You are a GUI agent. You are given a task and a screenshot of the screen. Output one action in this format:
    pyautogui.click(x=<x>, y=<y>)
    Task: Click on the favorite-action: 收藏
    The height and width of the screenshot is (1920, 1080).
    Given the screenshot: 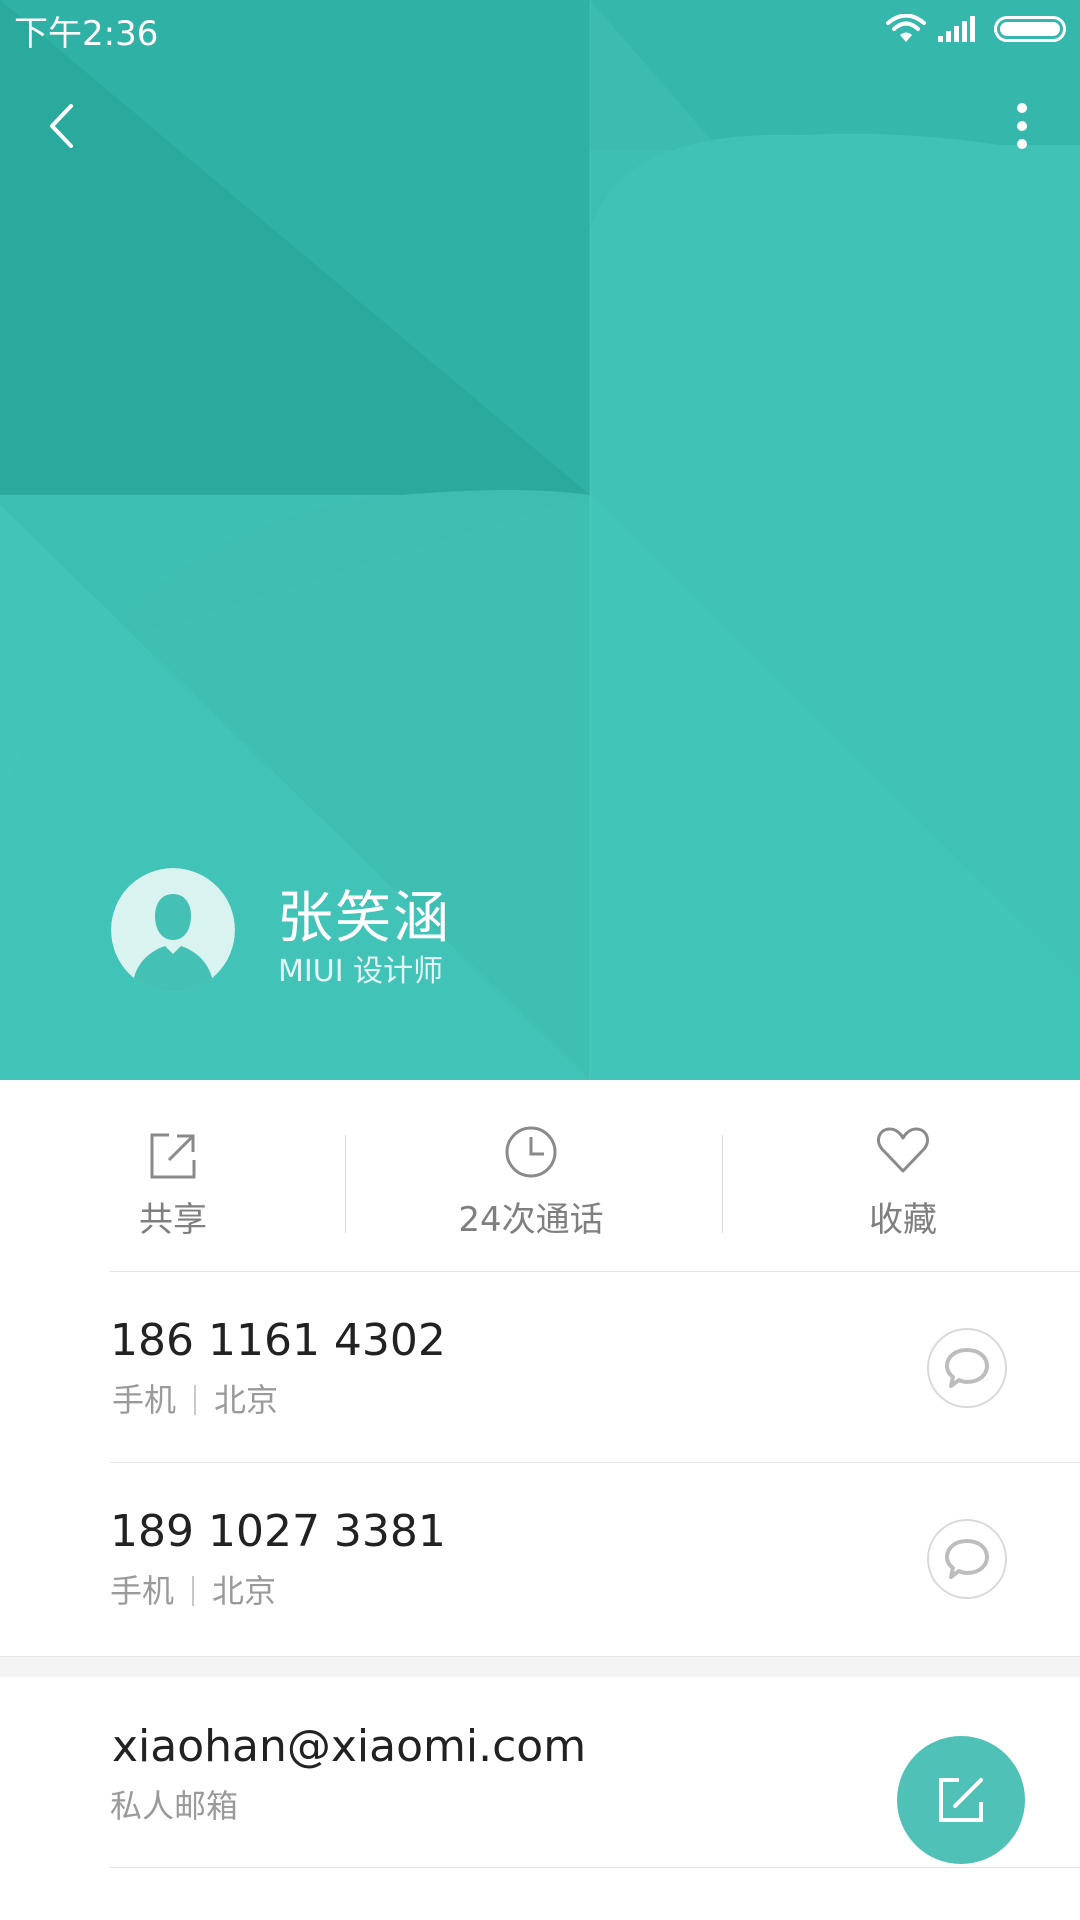 What is the action you would take?
    pyautogui.click(x=903, y=1175)
    